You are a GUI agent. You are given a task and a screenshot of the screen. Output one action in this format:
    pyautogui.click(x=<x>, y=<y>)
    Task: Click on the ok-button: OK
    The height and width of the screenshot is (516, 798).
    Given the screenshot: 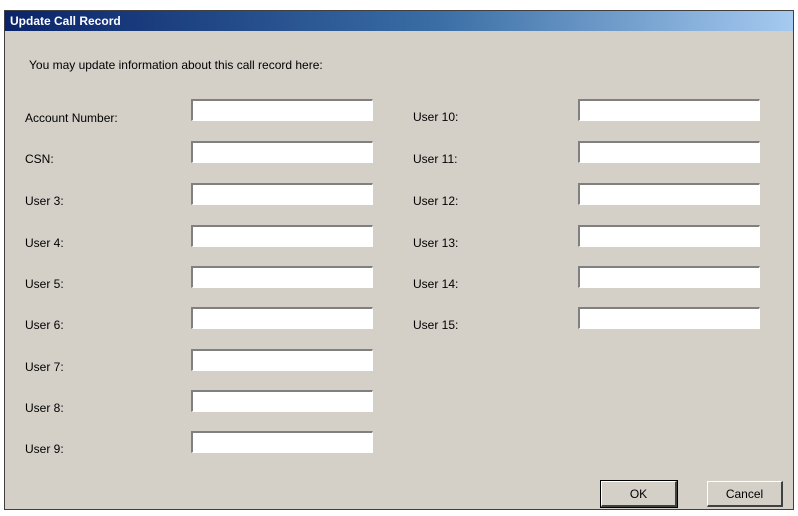 What is the action you would take?
    pyautogui.click(x=639, y=494)
    